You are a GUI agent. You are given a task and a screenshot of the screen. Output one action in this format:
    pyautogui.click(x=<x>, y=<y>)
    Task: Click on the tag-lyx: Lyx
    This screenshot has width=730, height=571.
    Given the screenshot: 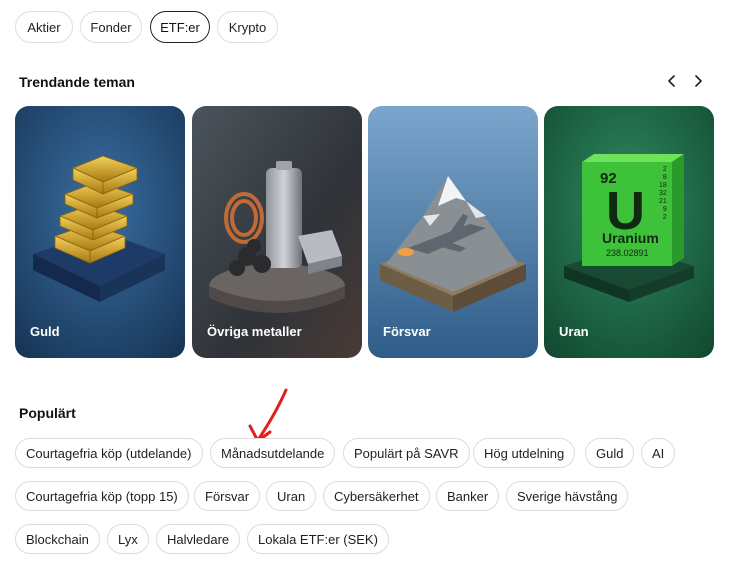 What is the action you would take?
    pyautogui.click(x=128, y=539)
    